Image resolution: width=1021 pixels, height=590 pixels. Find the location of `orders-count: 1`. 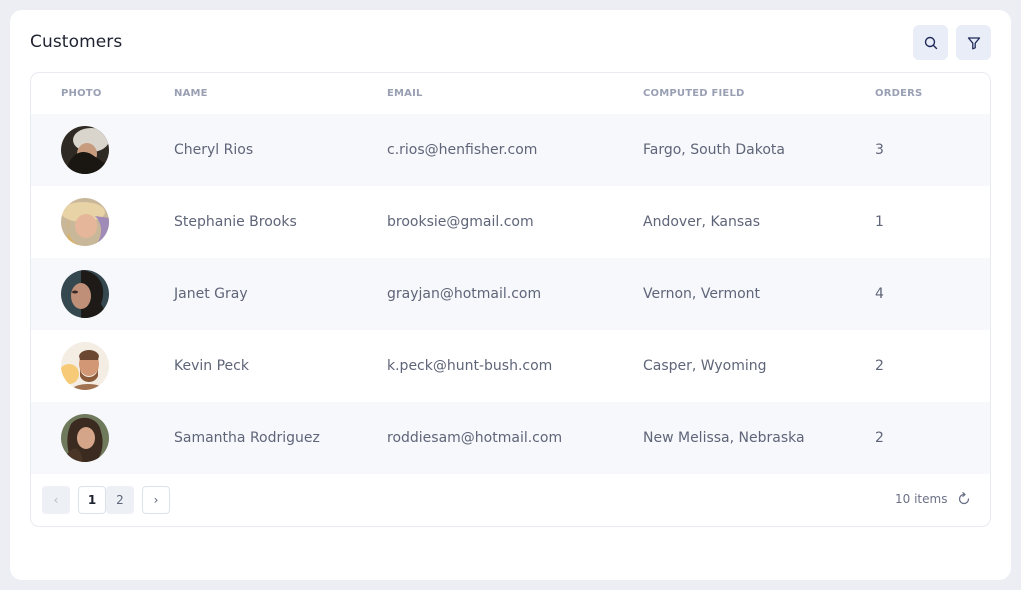

orders-count: 1 is located at coordinates (879, 222).